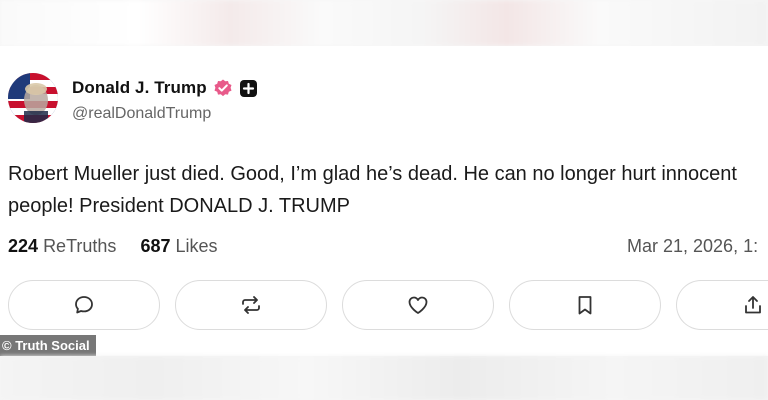  Describe the element at coordinates (139, 88) in the screenshot. I see `author-display-name: Donald J. Trump` at that location.